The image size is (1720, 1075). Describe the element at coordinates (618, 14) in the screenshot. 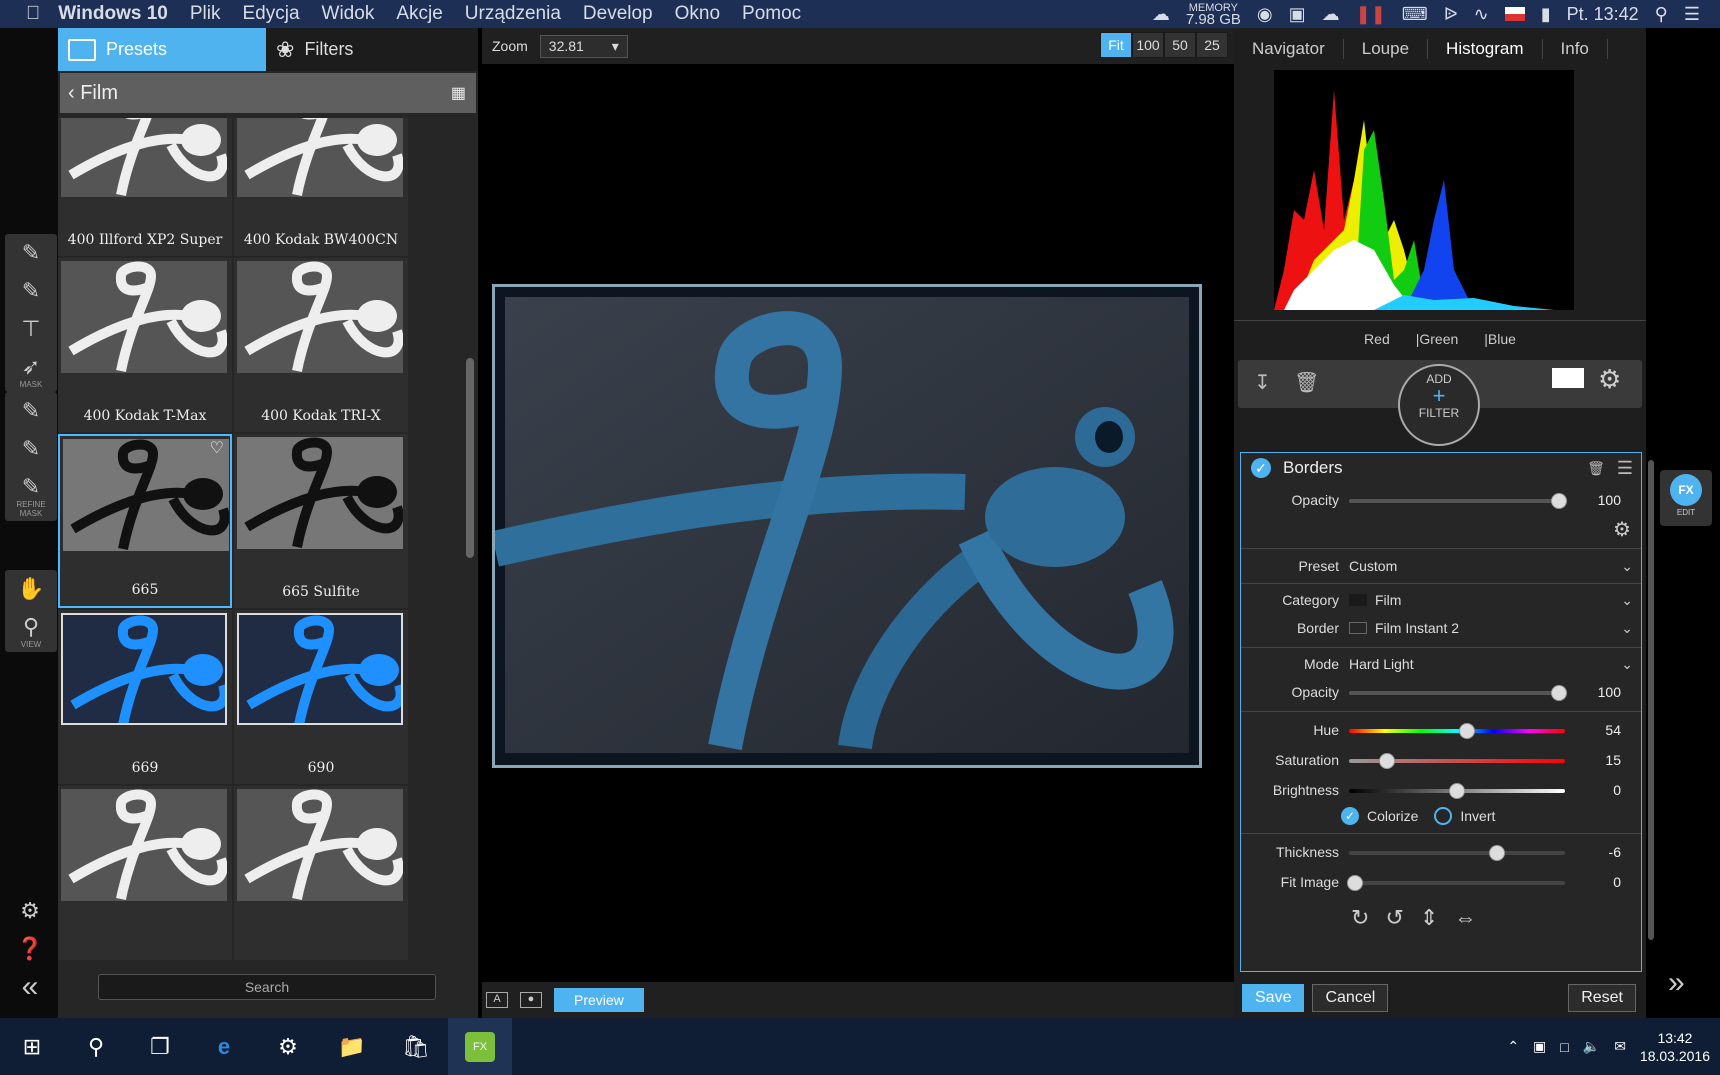

I see `menu-develop: Develop` at that location.